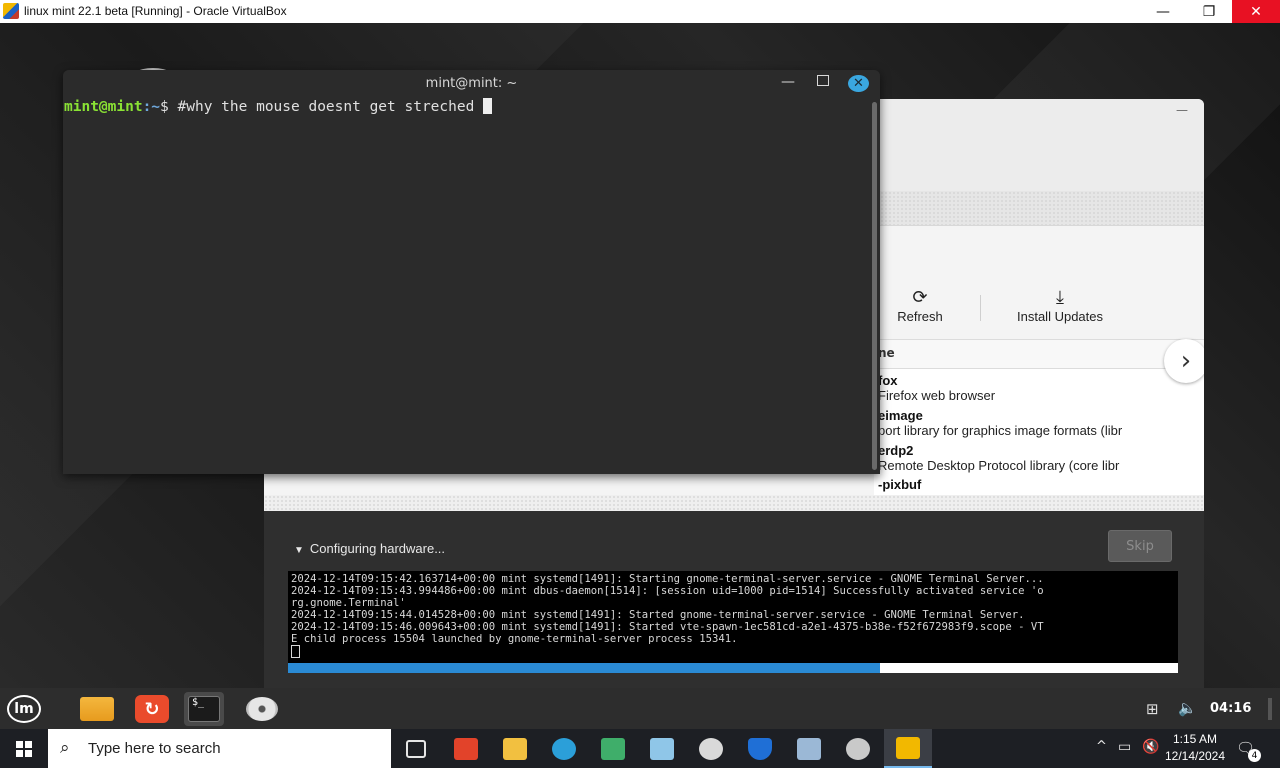  I want to click on terminal-launcher: $_, so click(204, 709).